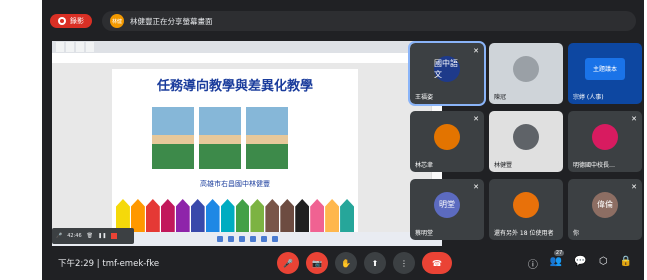  I want to click on participant-name: 蔡明堂, so click(424, 233).